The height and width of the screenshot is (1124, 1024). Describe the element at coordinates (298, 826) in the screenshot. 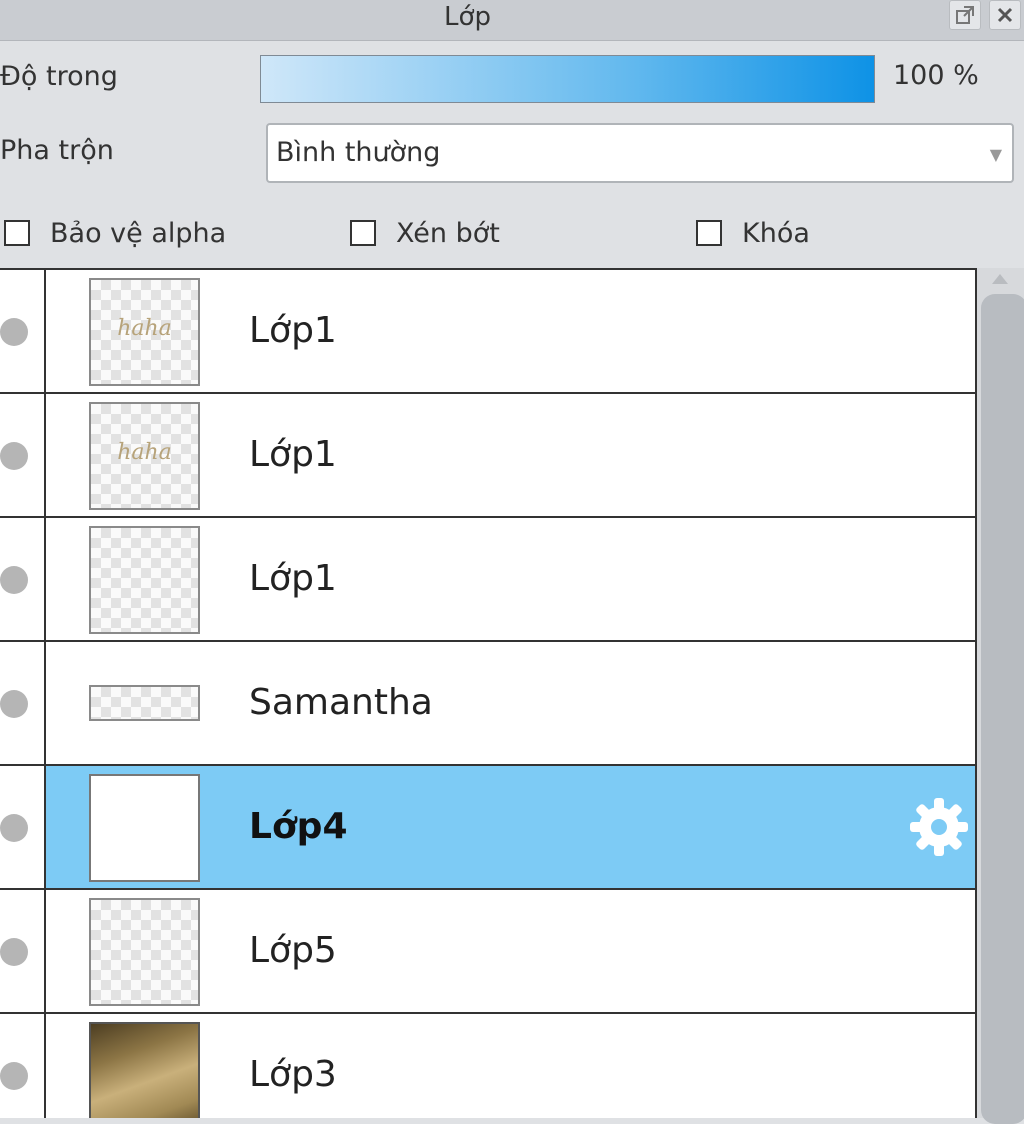

I see `layer-name: Lớp4` at that location.